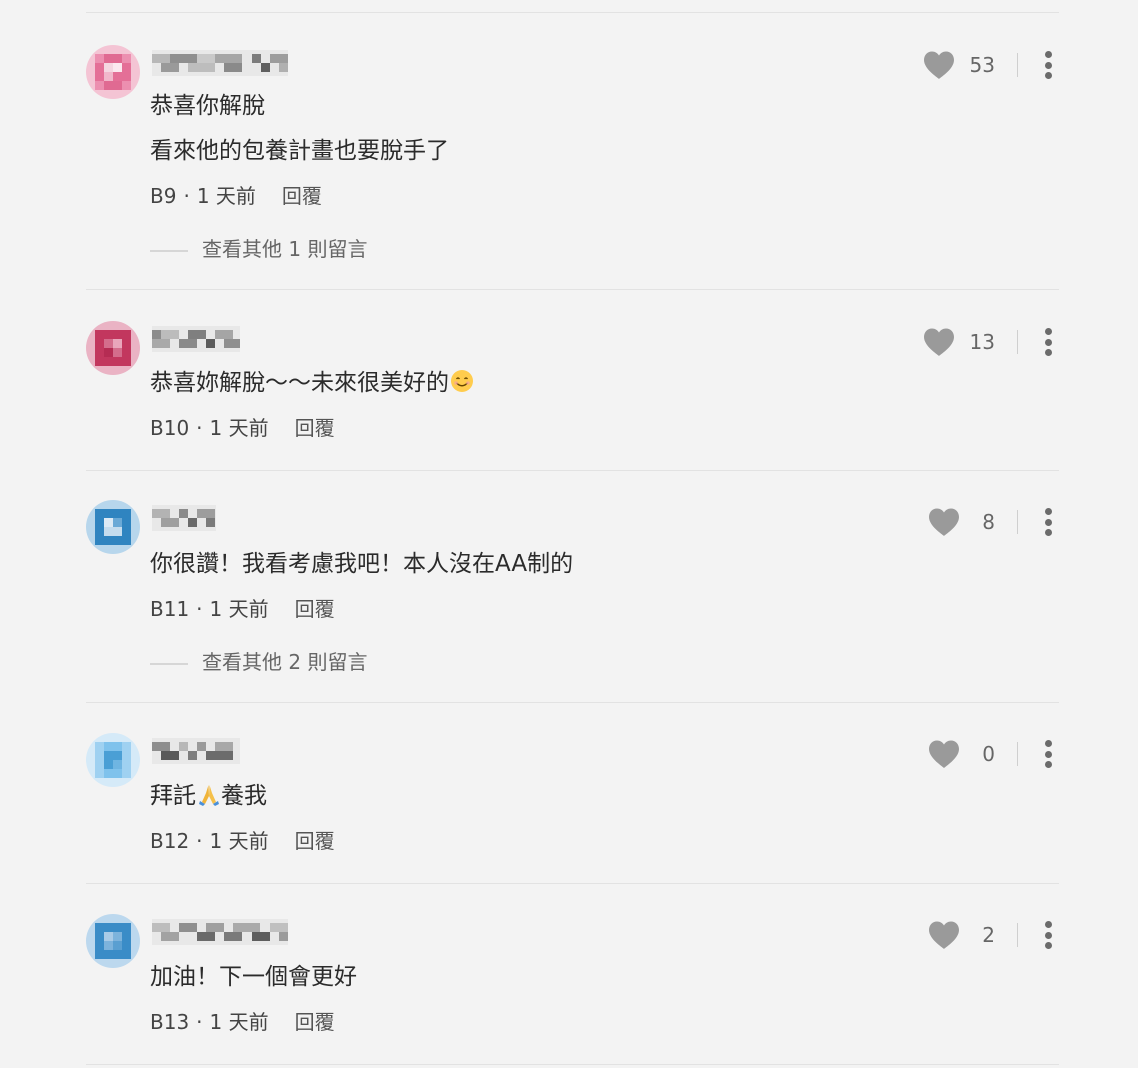 The width and height of the screenshot is (1138, 1068). I want to click on like-count: 13, so click(982, 342).